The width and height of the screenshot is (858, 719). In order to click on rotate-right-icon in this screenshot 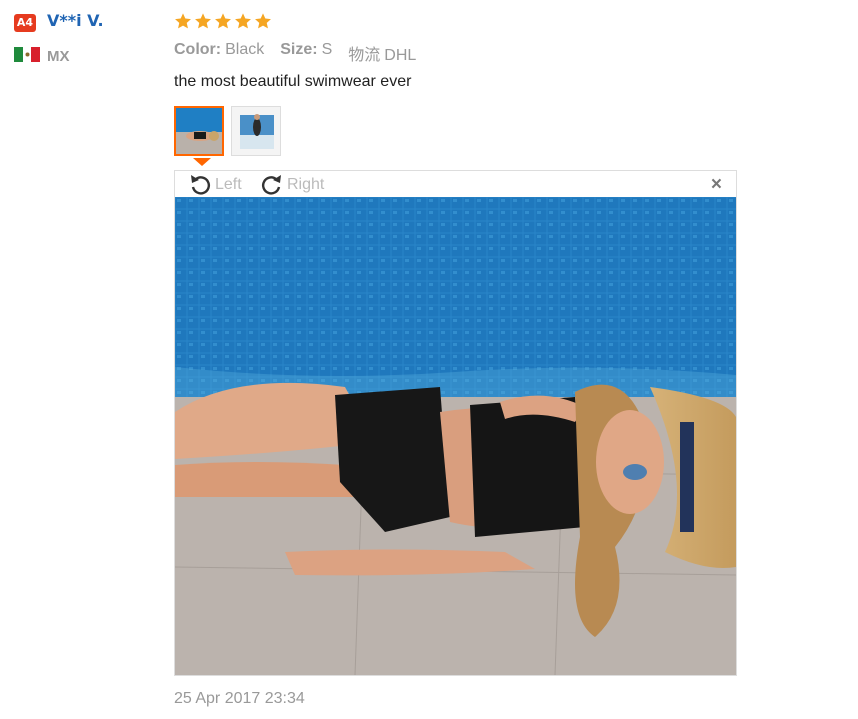, I will do `click(271, 185)`.